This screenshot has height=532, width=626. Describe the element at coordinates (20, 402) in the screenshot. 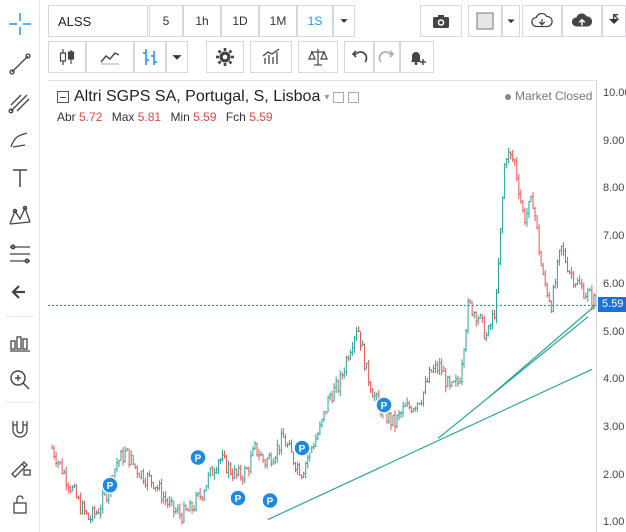

I see `toolbar-separator` at that location.